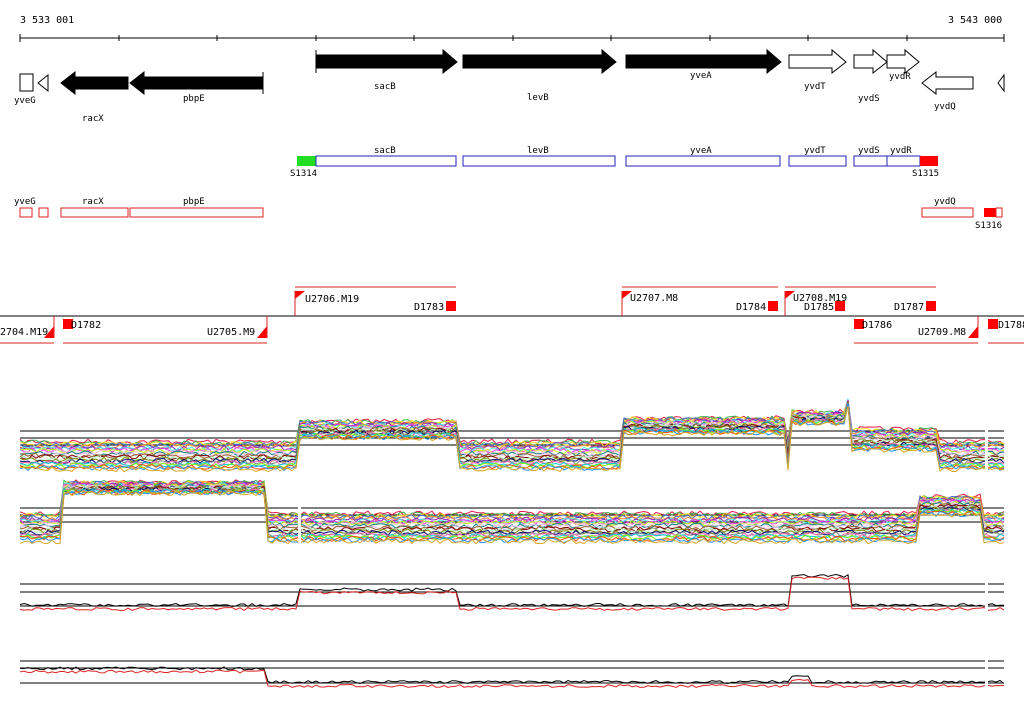 The height and width of the screenshot is (714, 1024). I want to click on gene-yveG-arrow-tip, so click(43, 83).